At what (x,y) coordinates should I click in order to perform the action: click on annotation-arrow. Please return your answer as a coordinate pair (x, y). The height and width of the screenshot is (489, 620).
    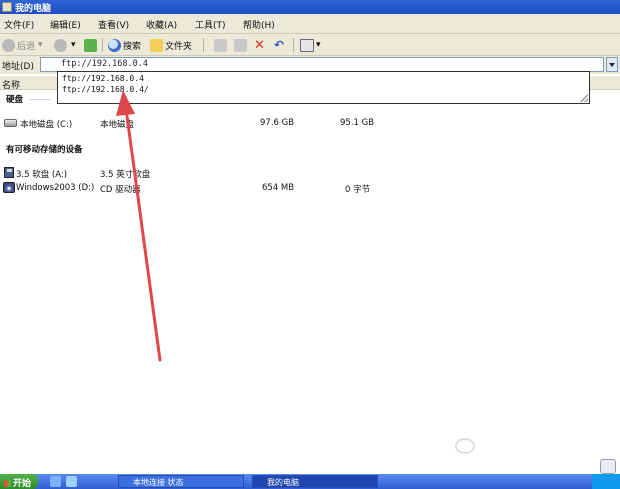
    Looking at the image, I should click on (139, 226).